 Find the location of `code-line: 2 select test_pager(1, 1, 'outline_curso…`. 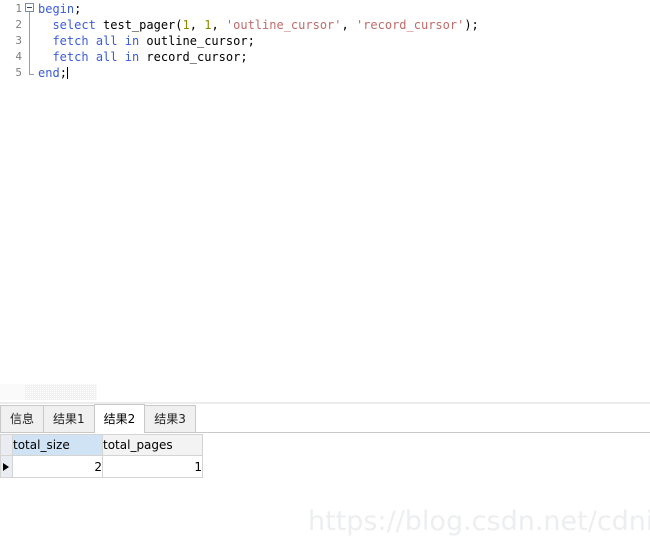

code-line: 2 select test_pager(1, 1, 'outline_curso… is located at coordinates (325, 25).